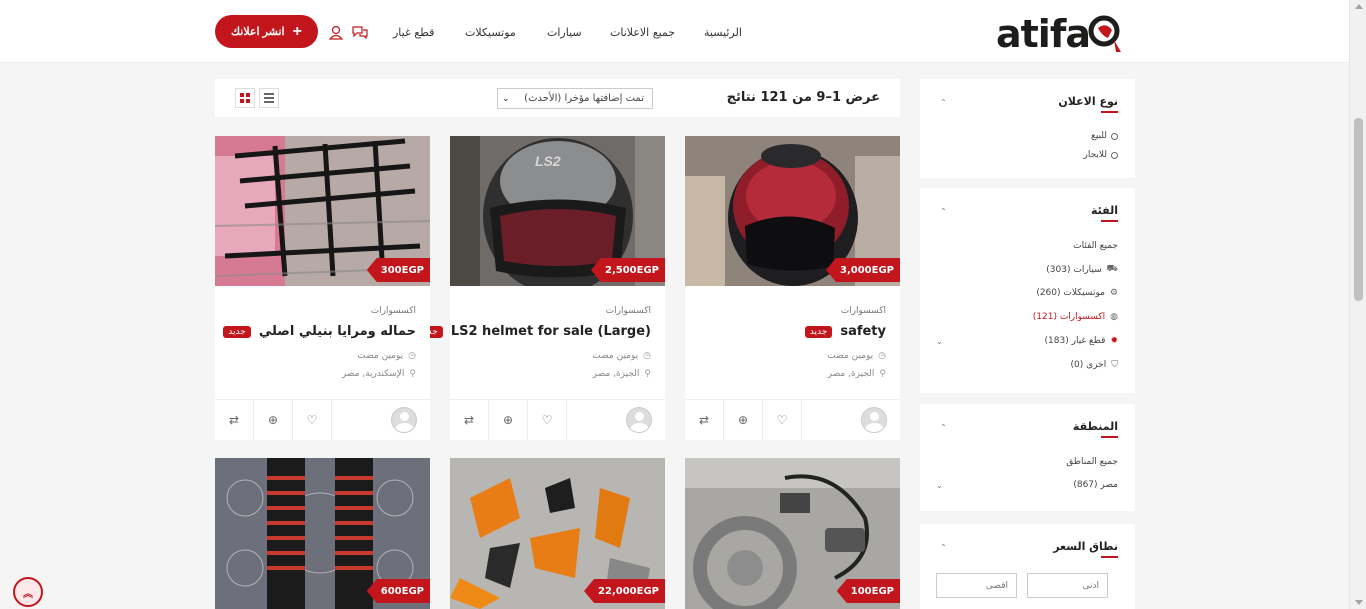  I want to click on category-label: اكسسوارات (121), so click(1069, 317).